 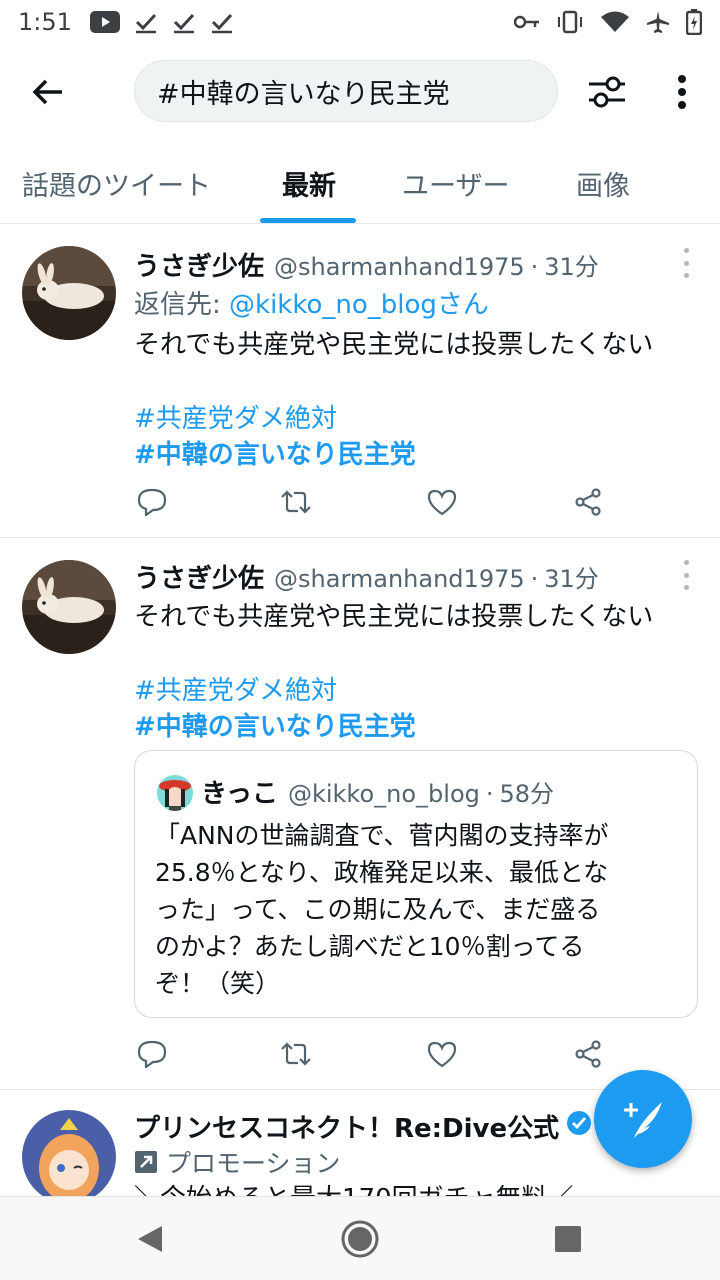 I want to click on back-button, so click(x=48, y=92).